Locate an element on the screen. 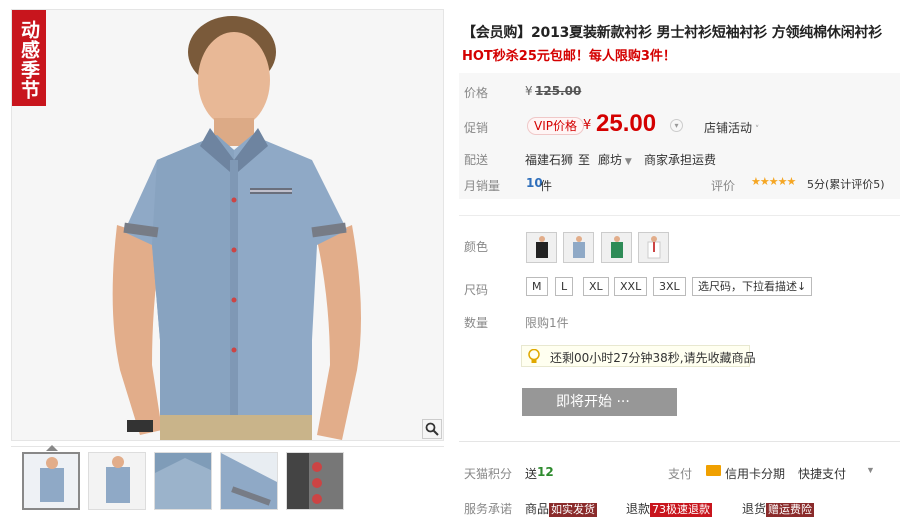 The width and height of the screenshot is (900, 521). quick-pay-link: 快捷支付 is located at coordinates (822, 473).